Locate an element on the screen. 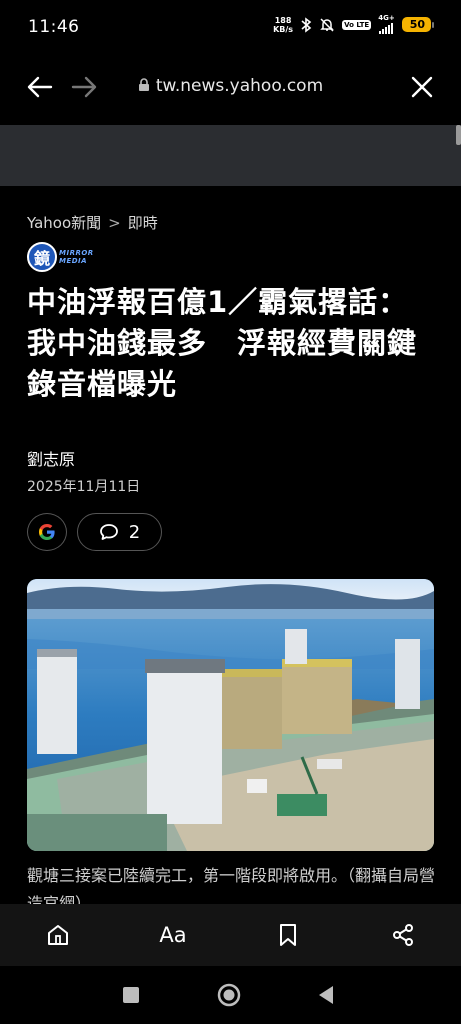  url-text: tw.news.yahoo.com is located at coordinates (239, 86).